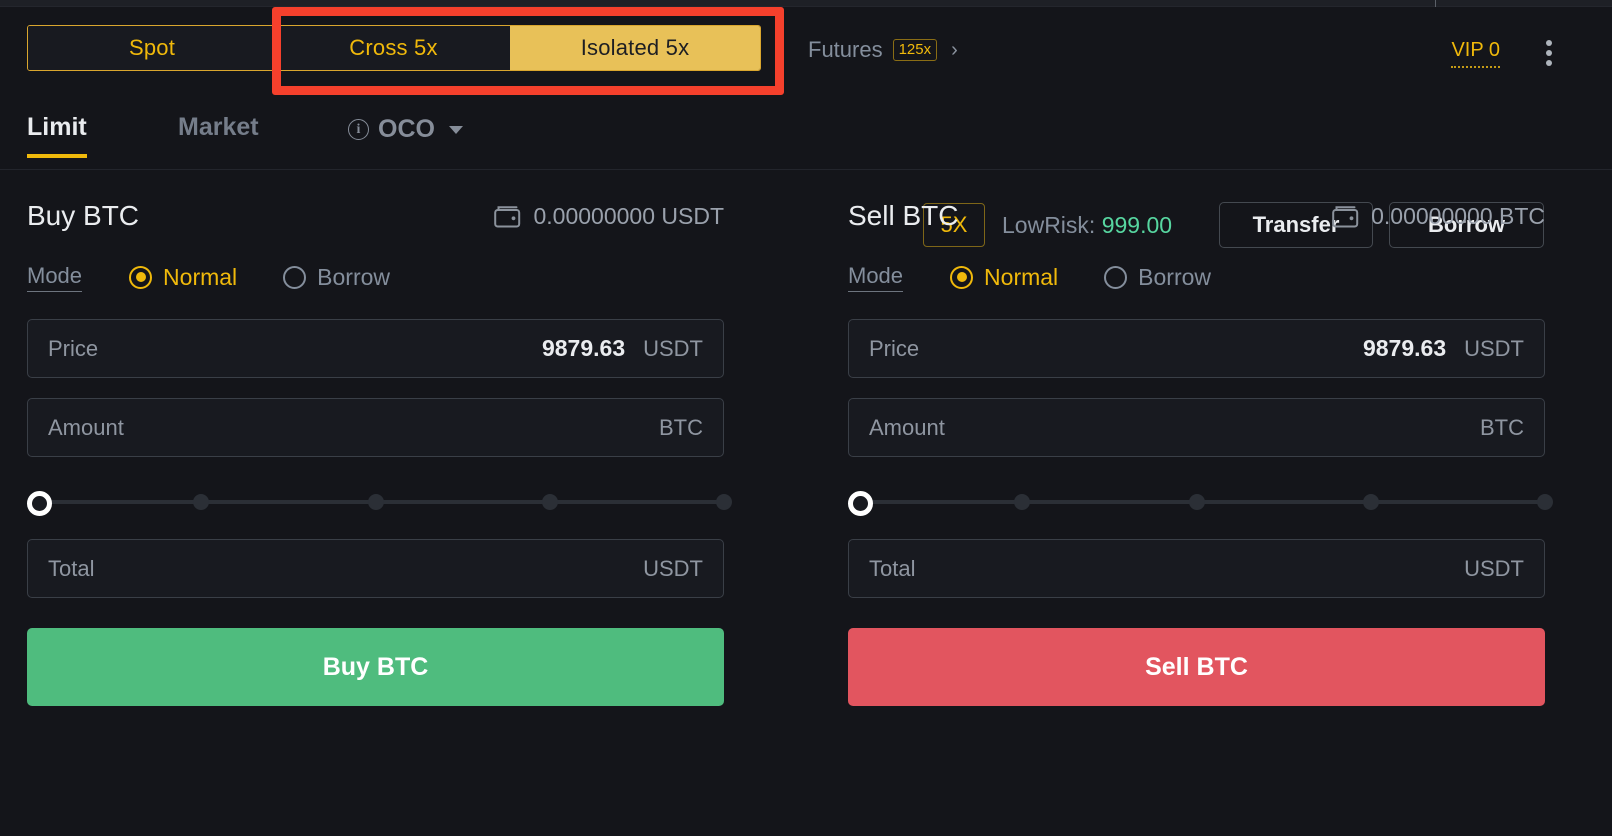 The height and width of the screenshot is (836, 1612). Describe the element at coordinates (1458, 215) in the screenshot. I see `sell-available-balance-value: 0.00000000 BTC` at that location.